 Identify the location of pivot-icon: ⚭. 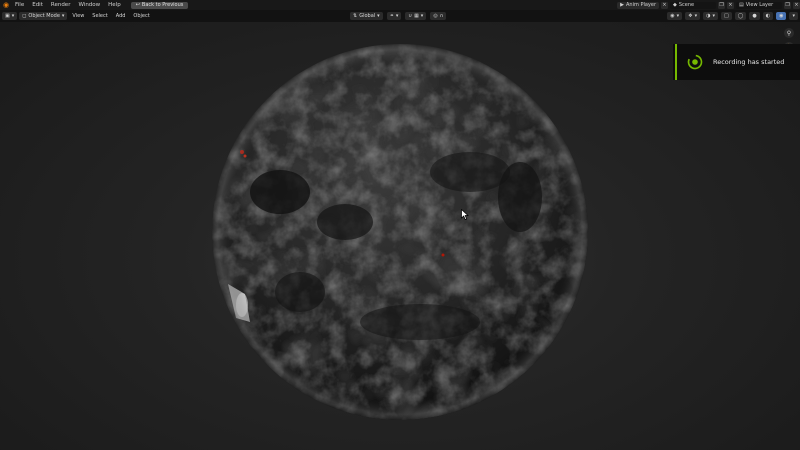
(391, 16).